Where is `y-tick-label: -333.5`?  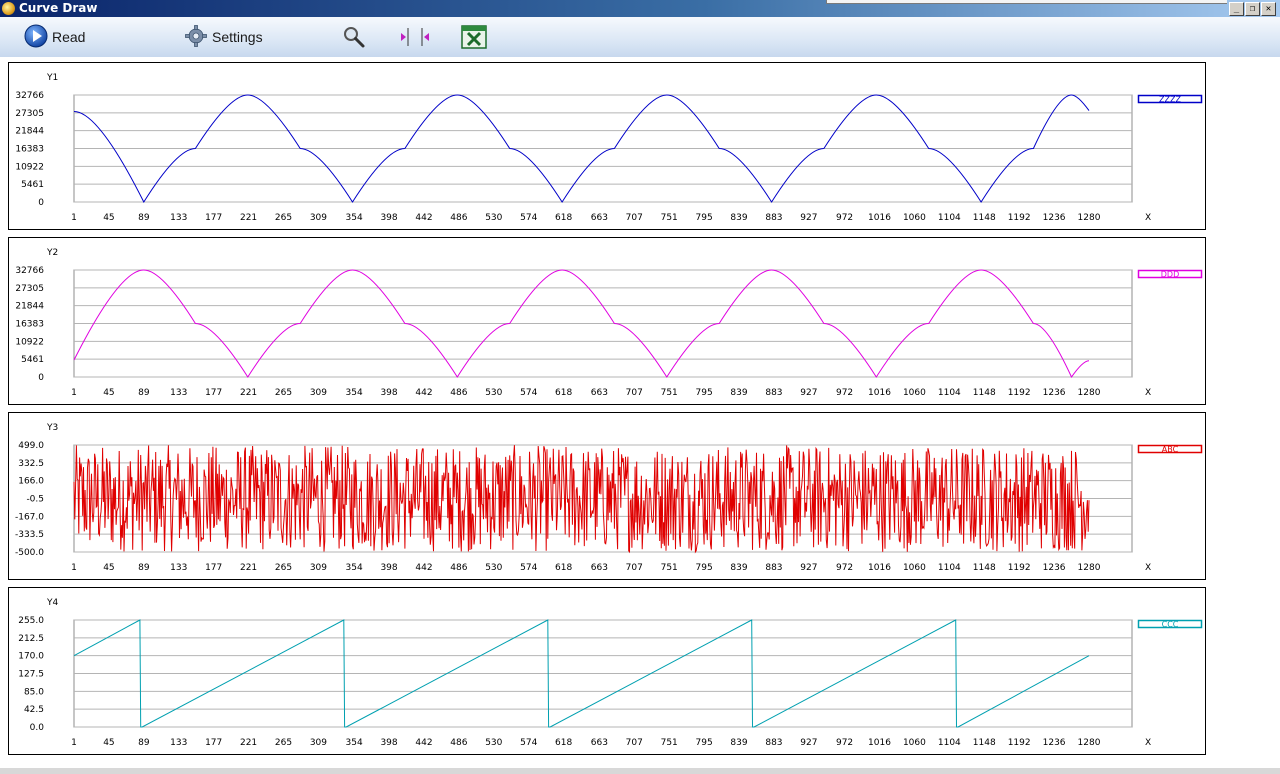 y-tick-label: -333.5 is located at coordinates (29, 535).